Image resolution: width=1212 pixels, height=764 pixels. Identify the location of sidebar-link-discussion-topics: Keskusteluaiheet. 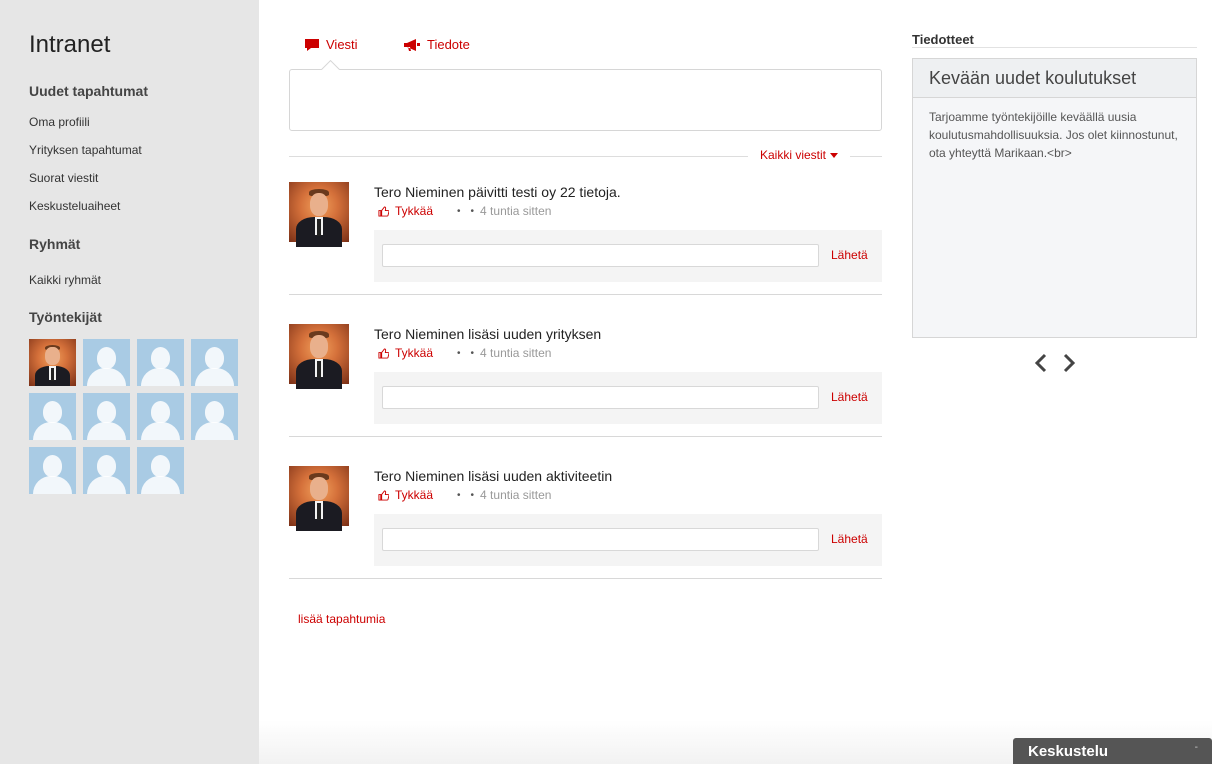
(74, 206).